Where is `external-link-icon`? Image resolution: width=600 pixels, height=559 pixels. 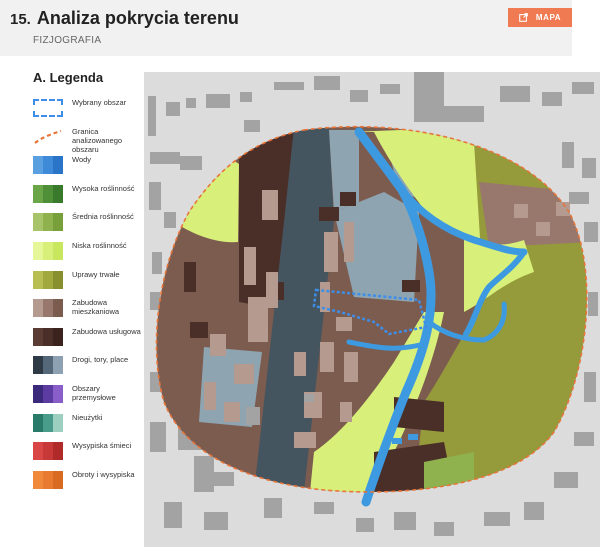 external-link-icon is located at coordinates (523, 17).